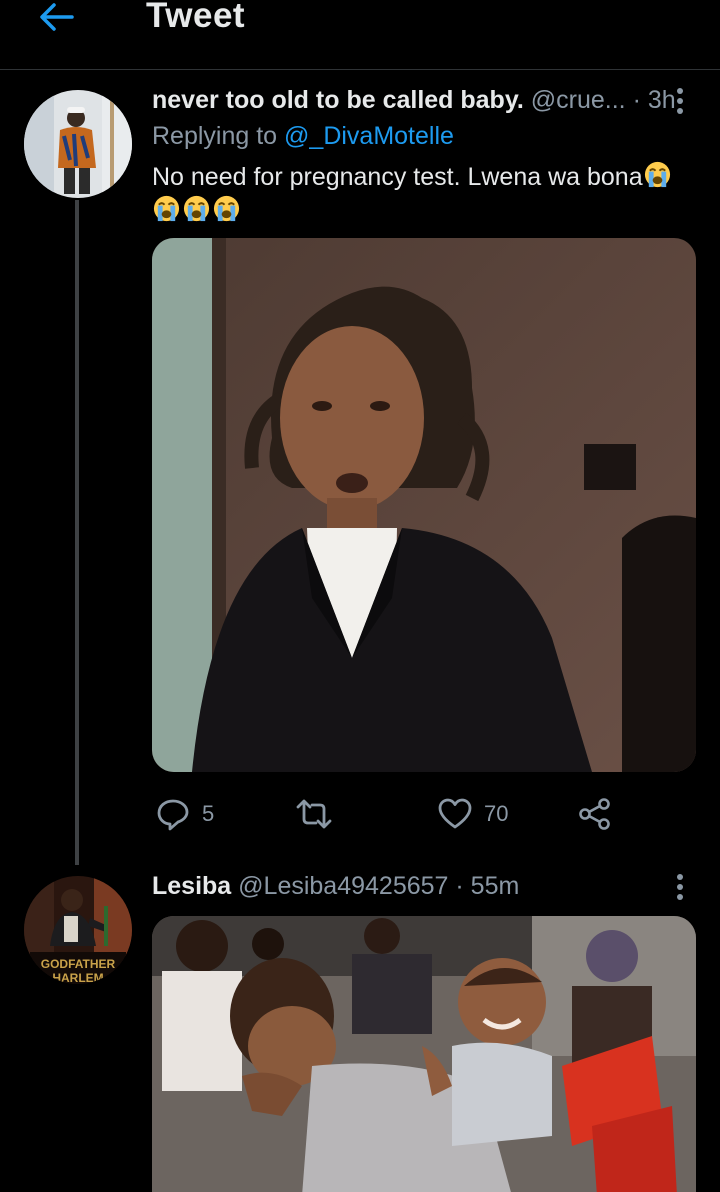  Describe the element at coordinates (77, 977) in the screenshot. I see `avatar-caption-2: HARLEM` at that location.